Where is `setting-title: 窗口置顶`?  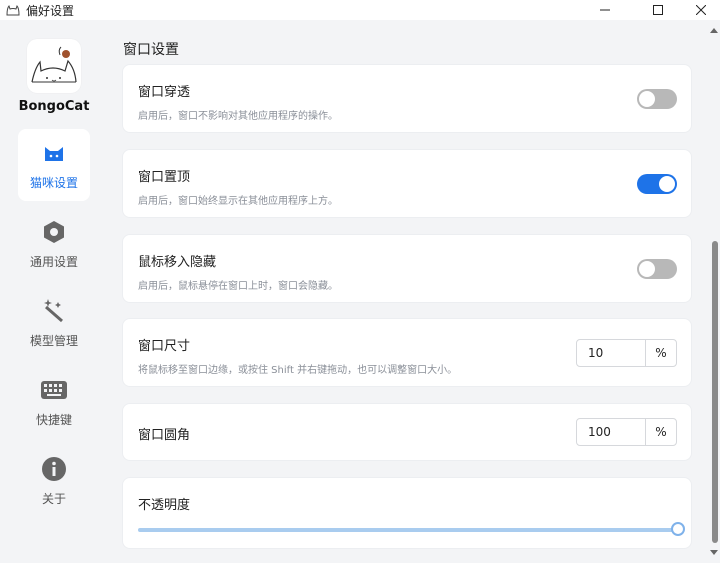 setting-title: 窗口置顶 is located at coordinates (164, 177).